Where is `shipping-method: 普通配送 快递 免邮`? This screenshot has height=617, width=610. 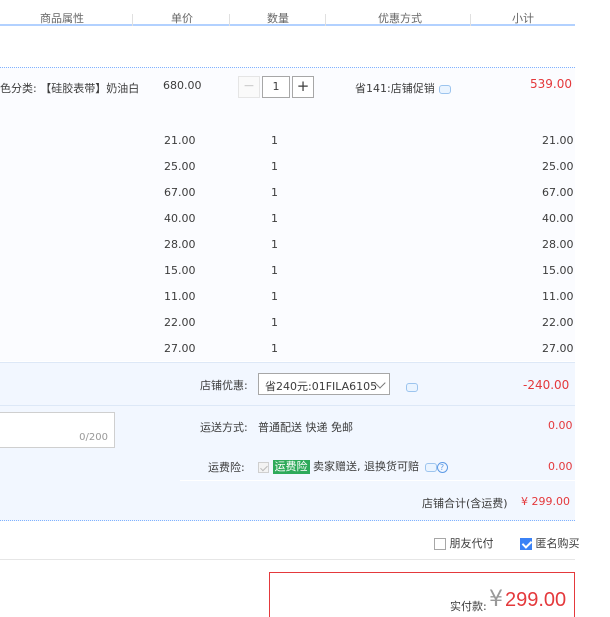
shipping-method: 普通配送 快递 免邮 is located at coordinates (305, 427).